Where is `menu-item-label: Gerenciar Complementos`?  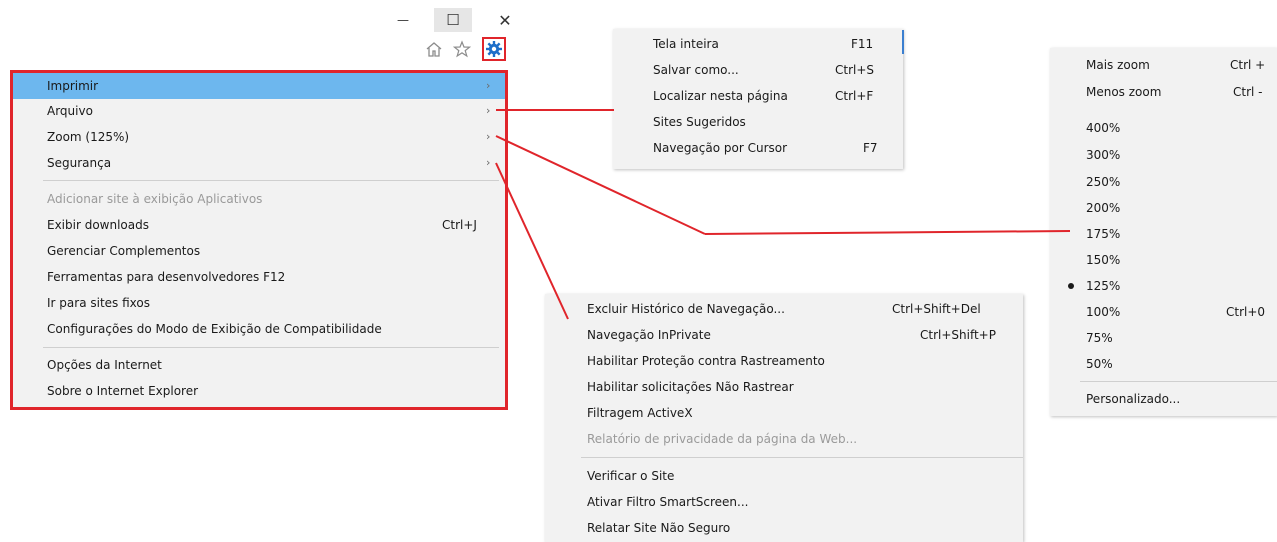 menu-item-label: Gerenciar Complementos is located at coordinates (124, 251).